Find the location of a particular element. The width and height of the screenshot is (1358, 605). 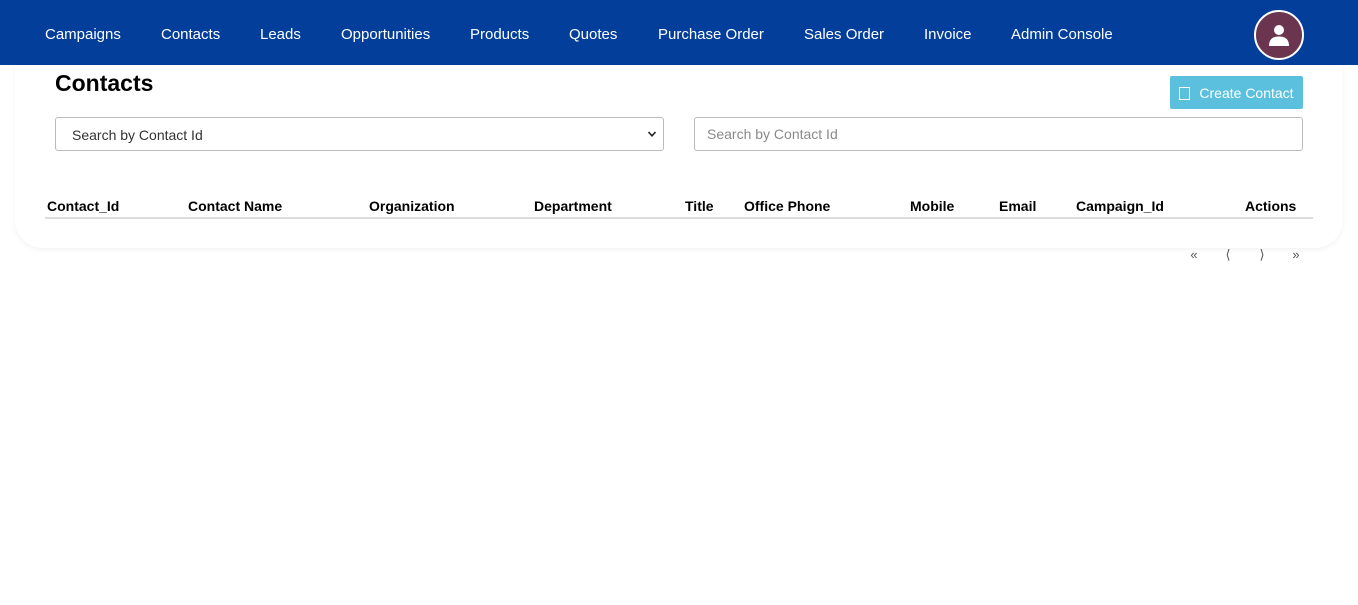

table-header-divider is located at coordinates (679, 218).